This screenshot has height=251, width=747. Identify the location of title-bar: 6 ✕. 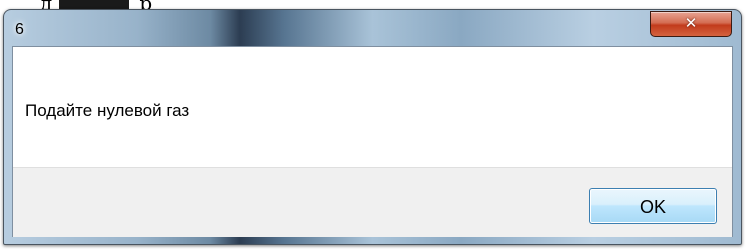
(372, 28).